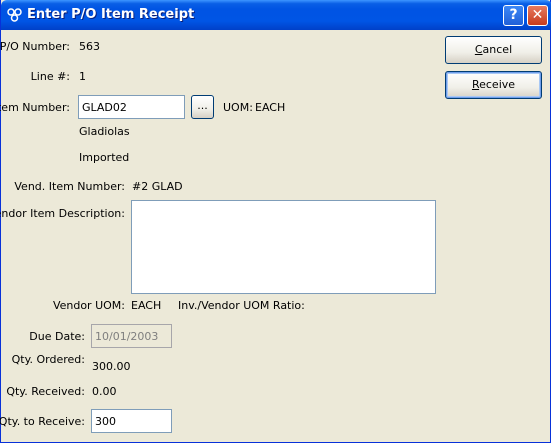 This screenshot has width=551, height=443. I want to click on po-number-value: 563, so click(89, 46).